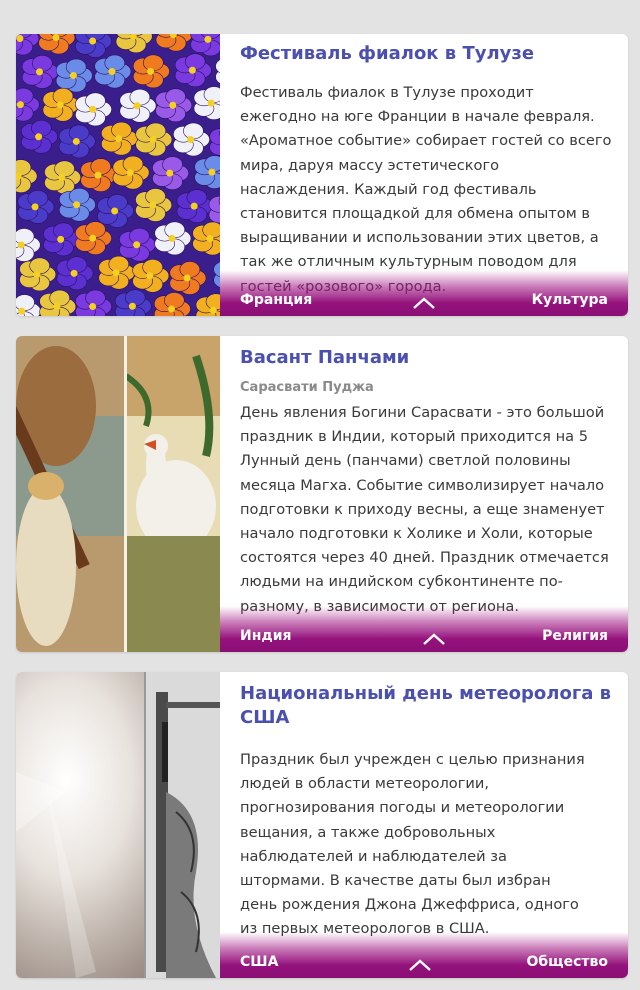 Image resolution: width=640 pixels, height=990 pixels. Describe the element at coordinates (567, 962) in the screenshot. I see `event-category: Общество` at that location.